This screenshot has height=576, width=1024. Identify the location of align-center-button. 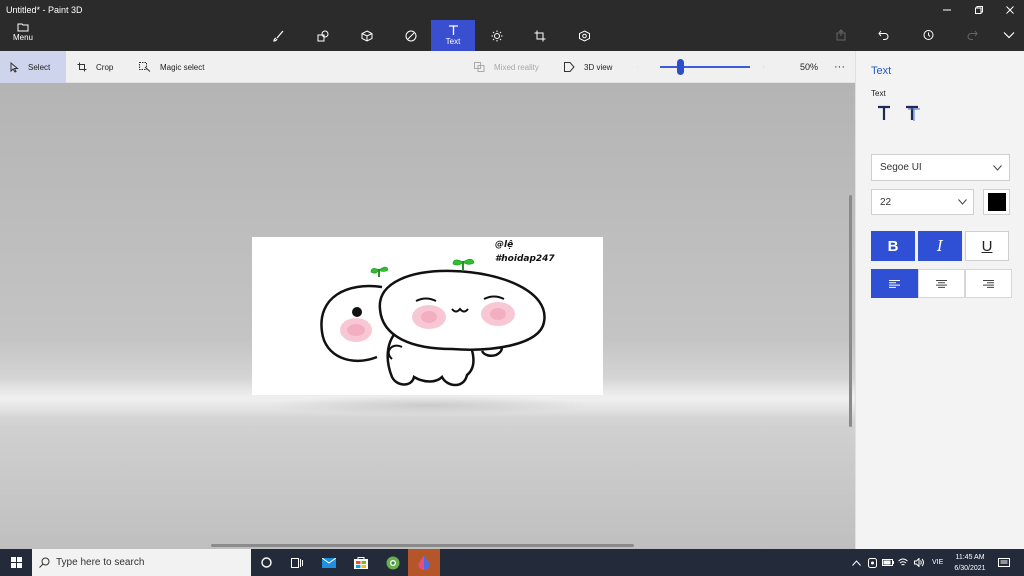
(941, 283).